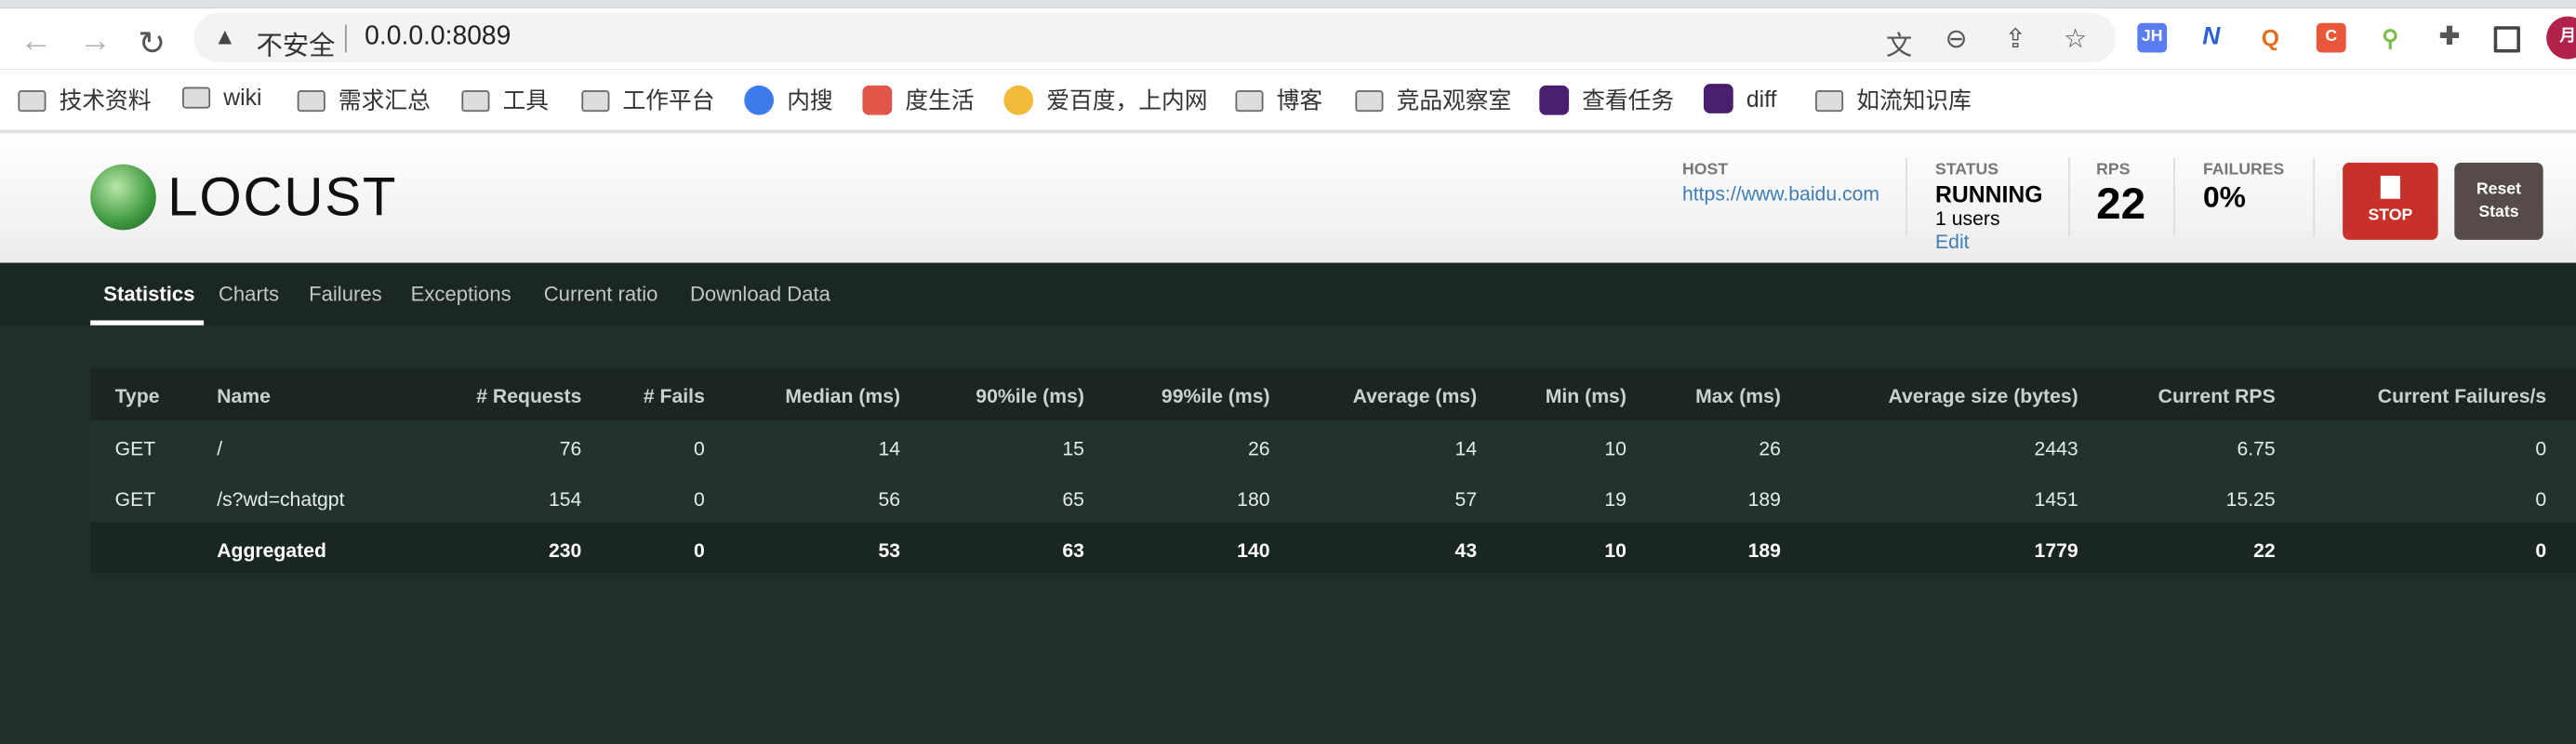  What do you see at coordinates (565, 550) in the screenshot?
I see `cell: 230` at bounding box center [565, 550].